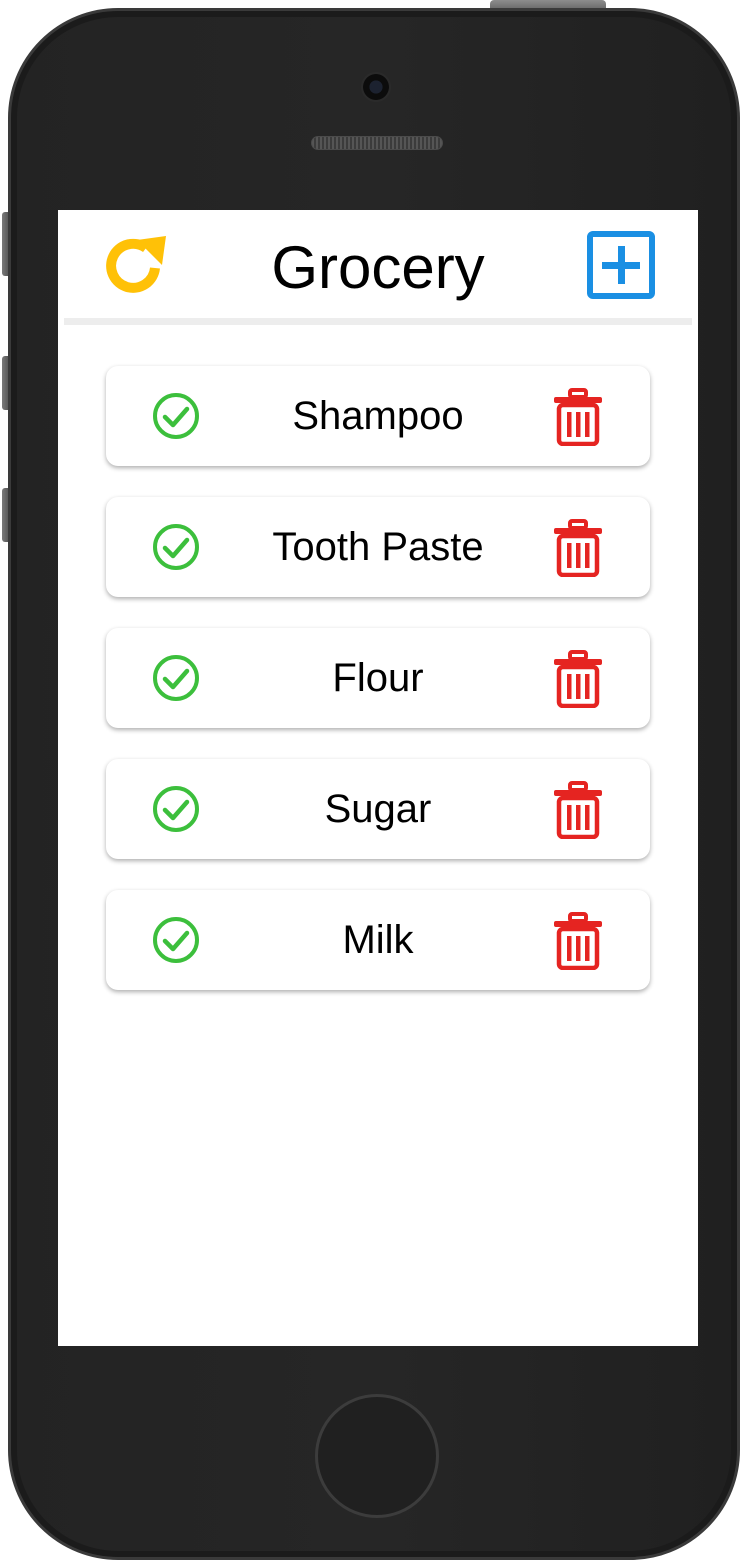  I want to click on list-item: Milk, so click(378, 940).